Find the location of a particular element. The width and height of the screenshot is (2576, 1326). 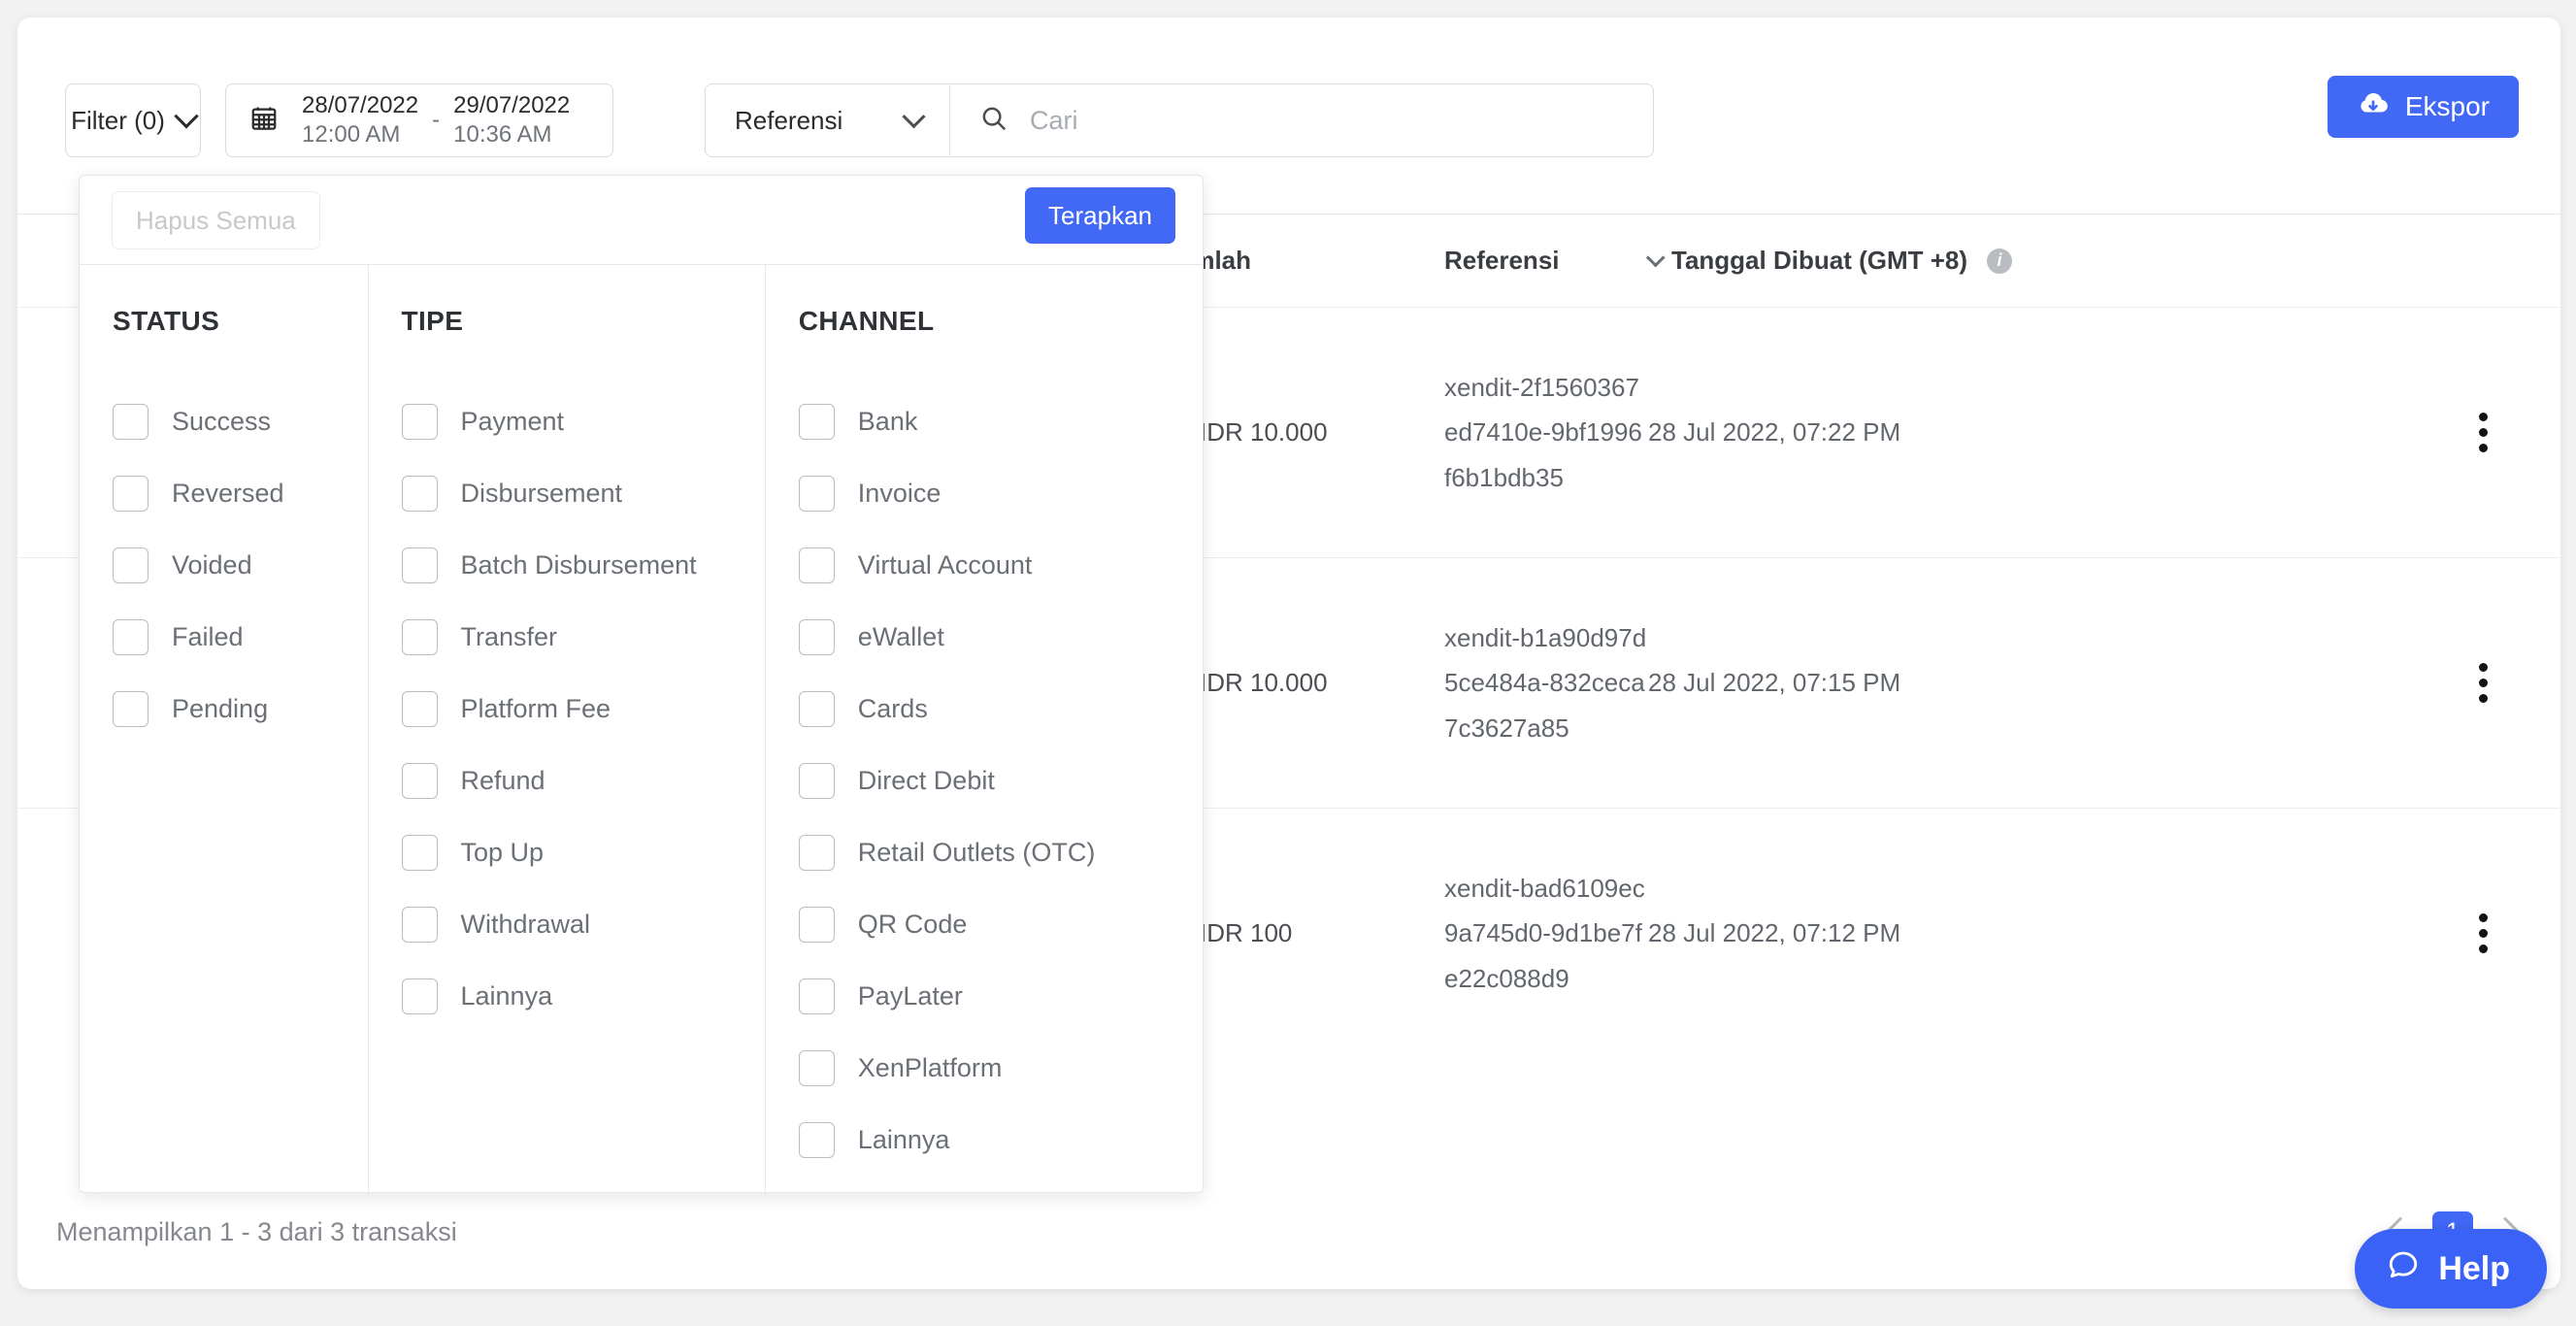

search-field-select-label: Referensi is located at coordinates (789, 120).